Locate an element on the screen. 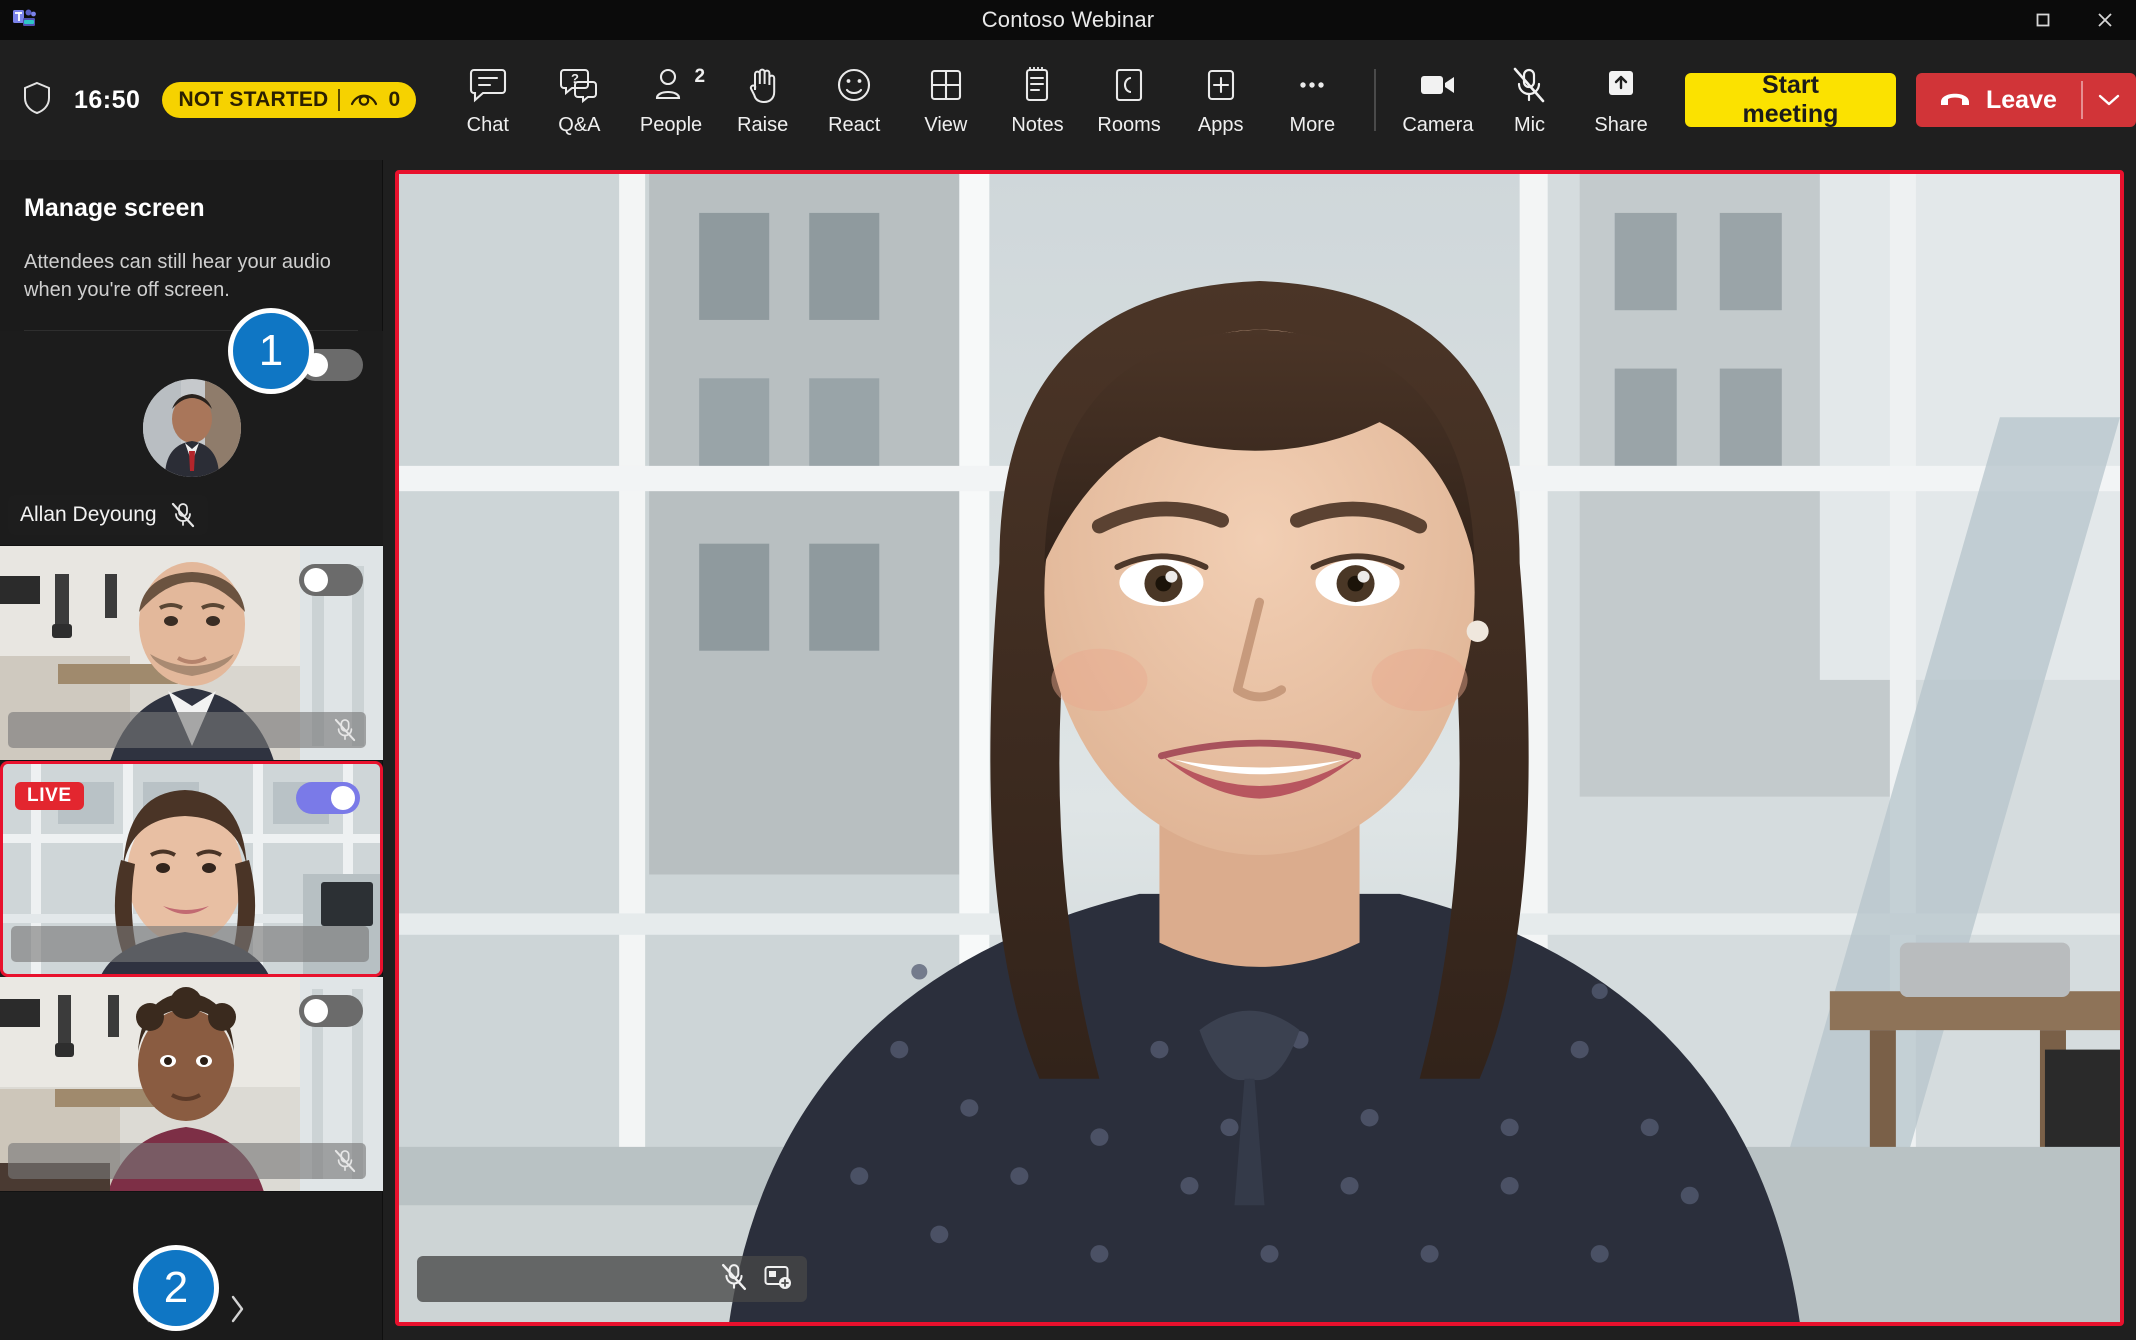 The image size is (2136, 1340). shield-icon is located at coordinates (37, 100).